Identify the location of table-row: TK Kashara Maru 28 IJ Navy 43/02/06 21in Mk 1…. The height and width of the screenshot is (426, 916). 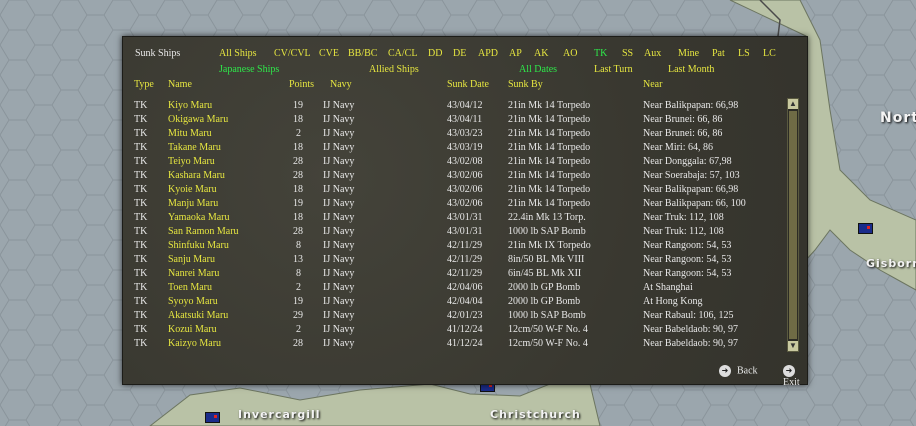
(453, 176).